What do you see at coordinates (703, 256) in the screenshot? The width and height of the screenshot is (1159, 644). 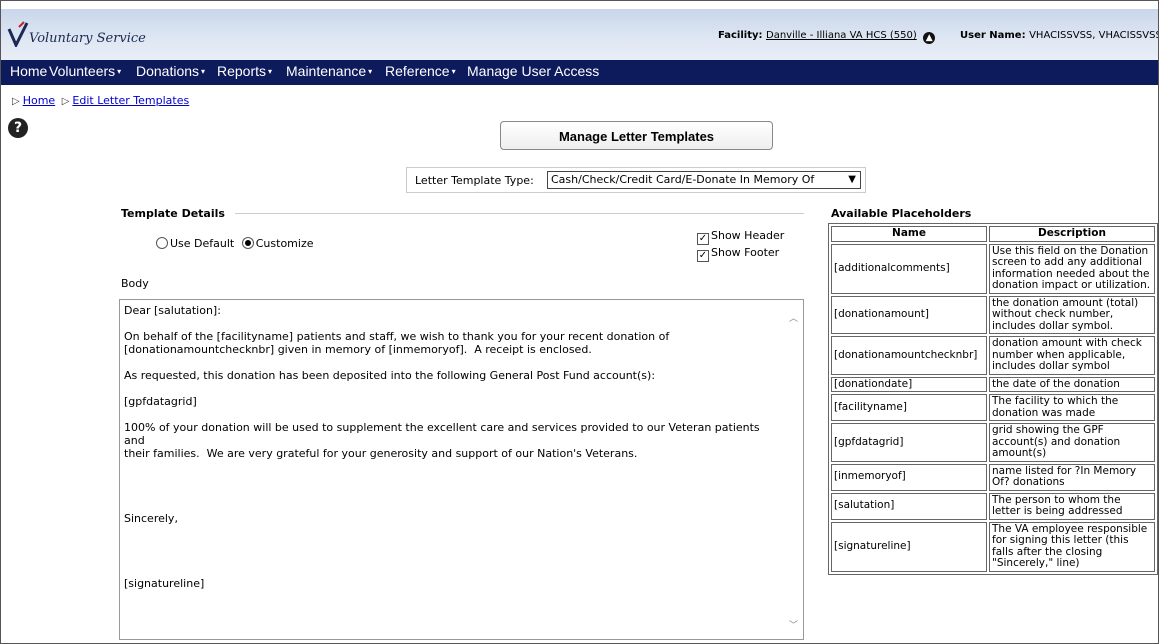 I see `show-footer-checkbox: ✓` at bounding box center [703, 256].